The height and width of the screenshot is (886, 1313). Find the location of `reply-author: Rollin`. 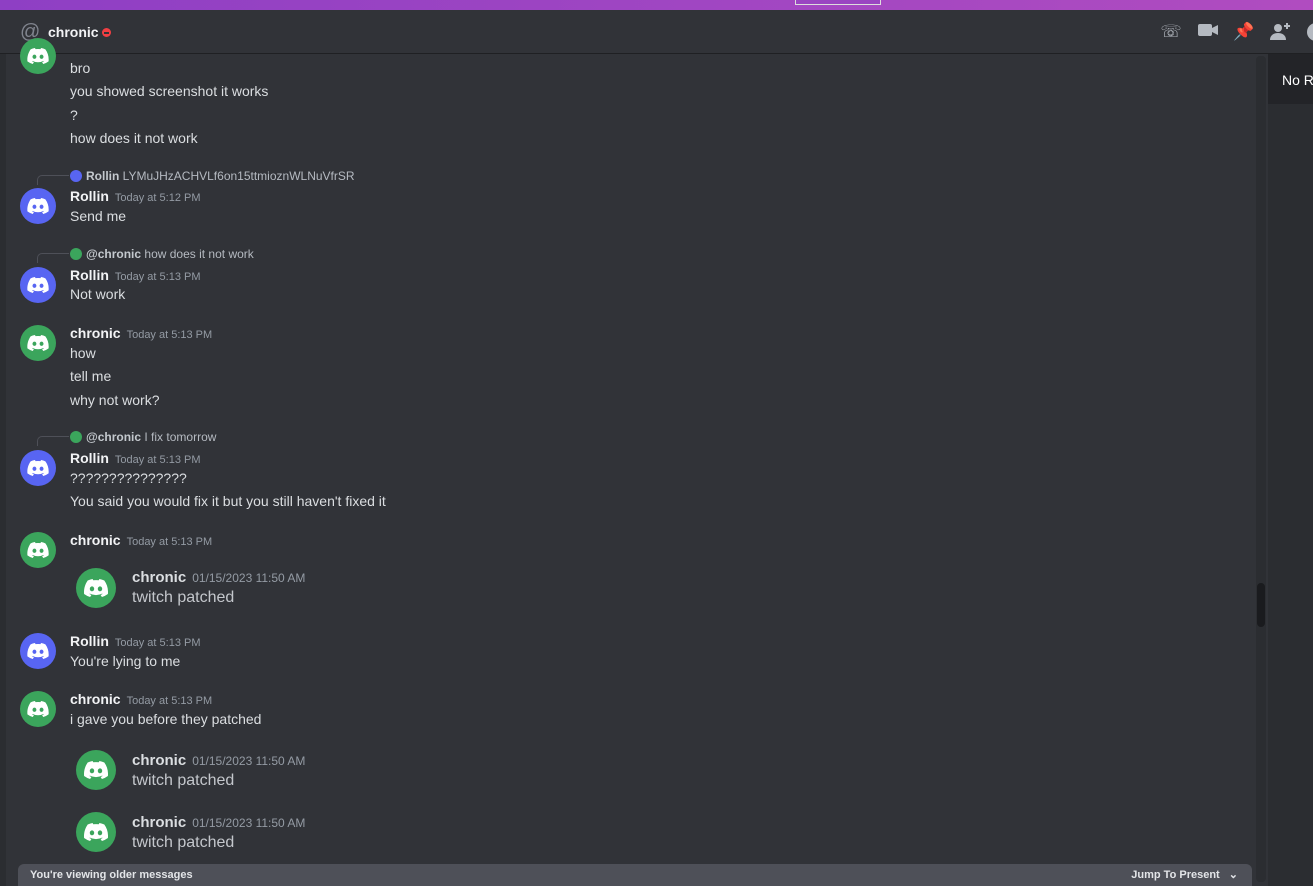

reply-author: Rollin is located at coordinates (103, 176).